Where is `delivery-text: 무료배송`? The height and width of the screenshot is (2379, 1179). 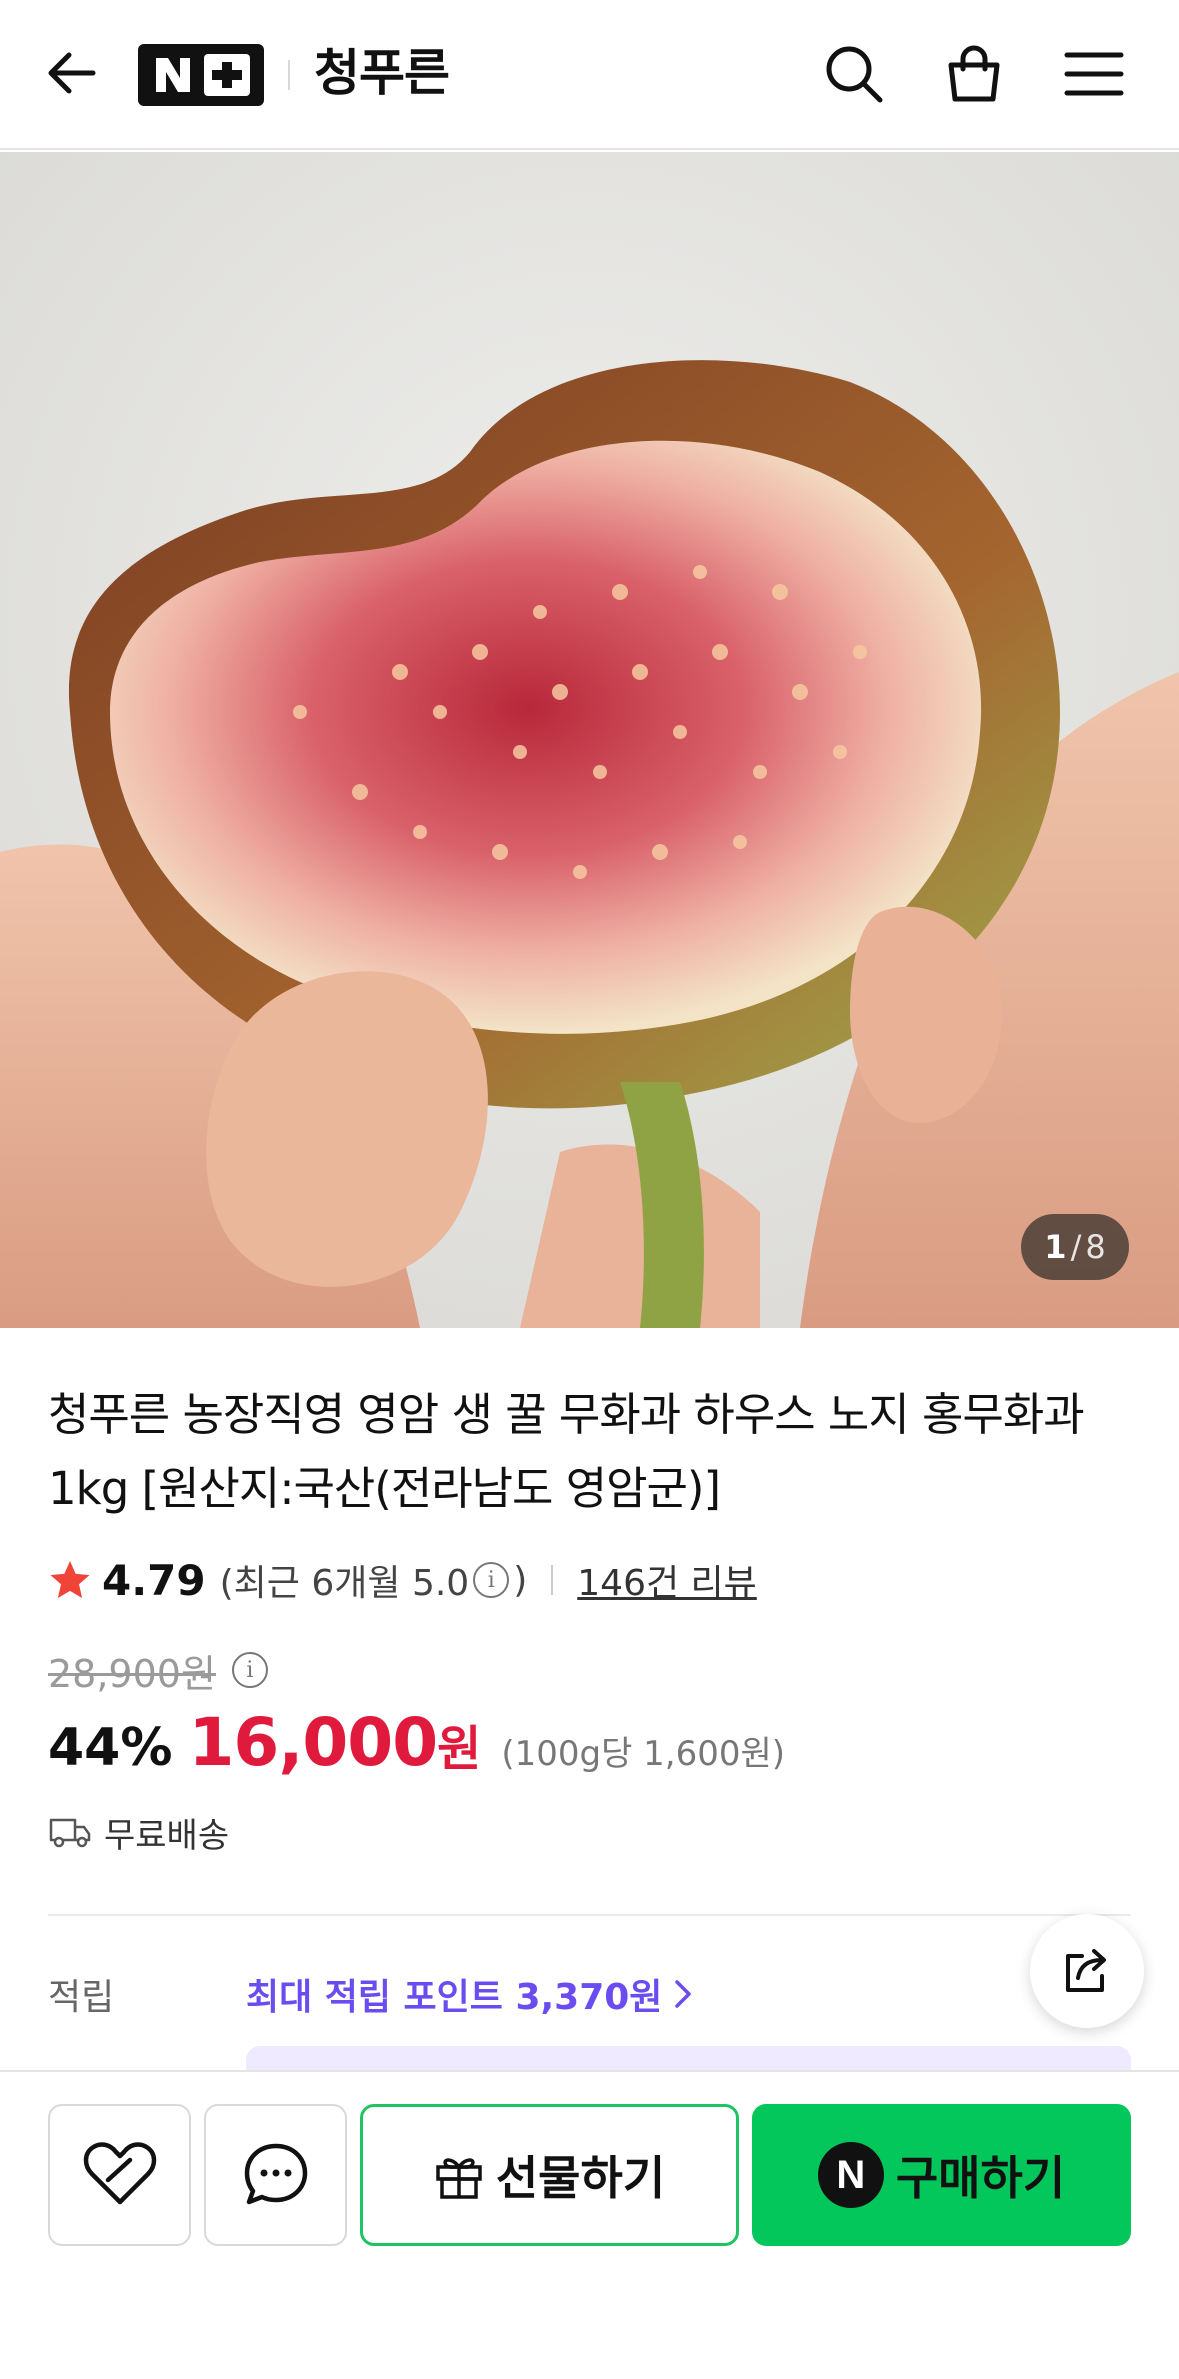
delivery-text: 무료배송 is located at coordinates (167, 1835).